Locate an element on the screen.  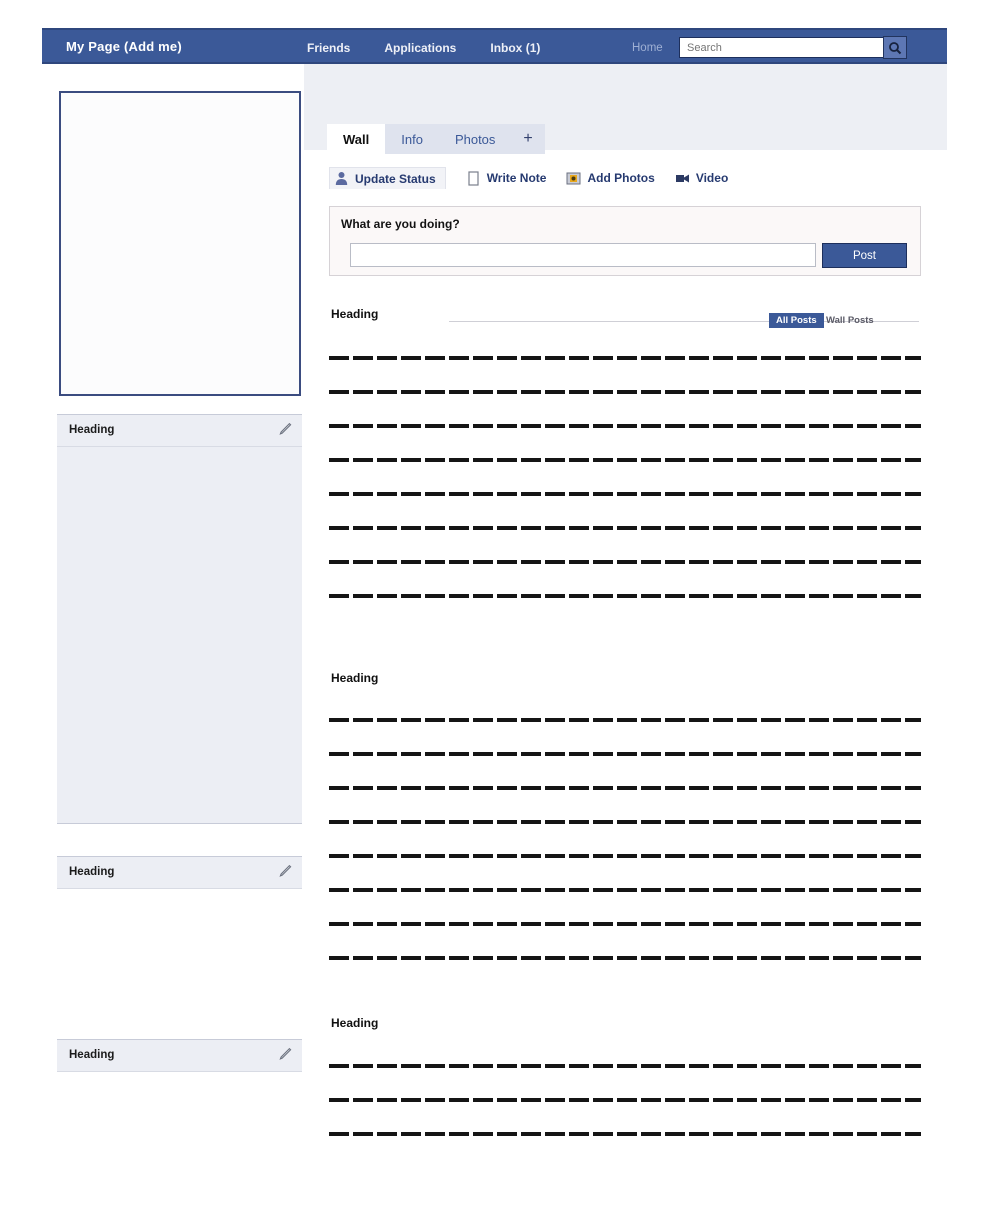
post-button: Post is located at coordinates (864, 255).